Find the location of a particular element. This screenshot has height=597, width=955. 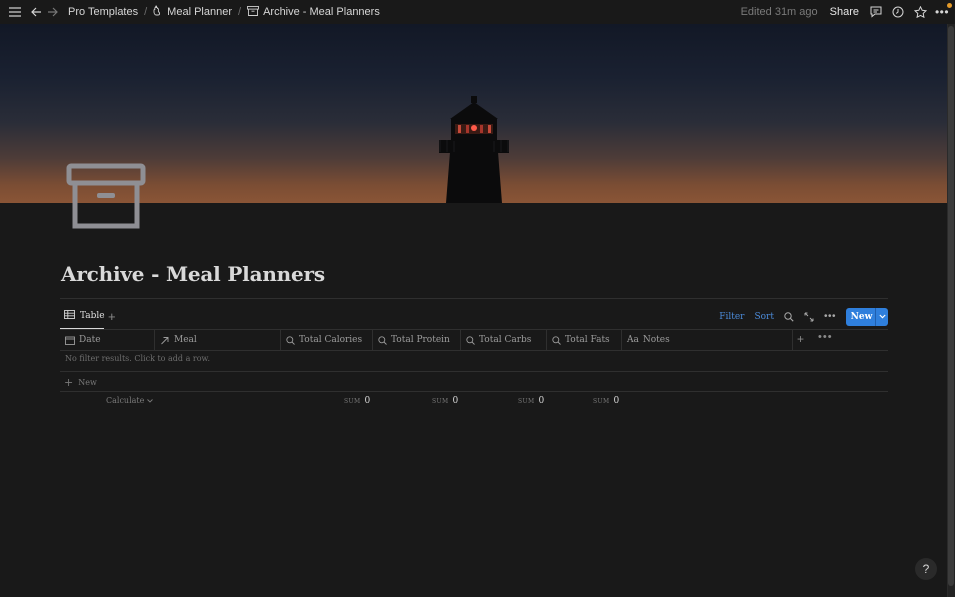

sum-protein: SUM 0 is located at coordinates (445, 401).